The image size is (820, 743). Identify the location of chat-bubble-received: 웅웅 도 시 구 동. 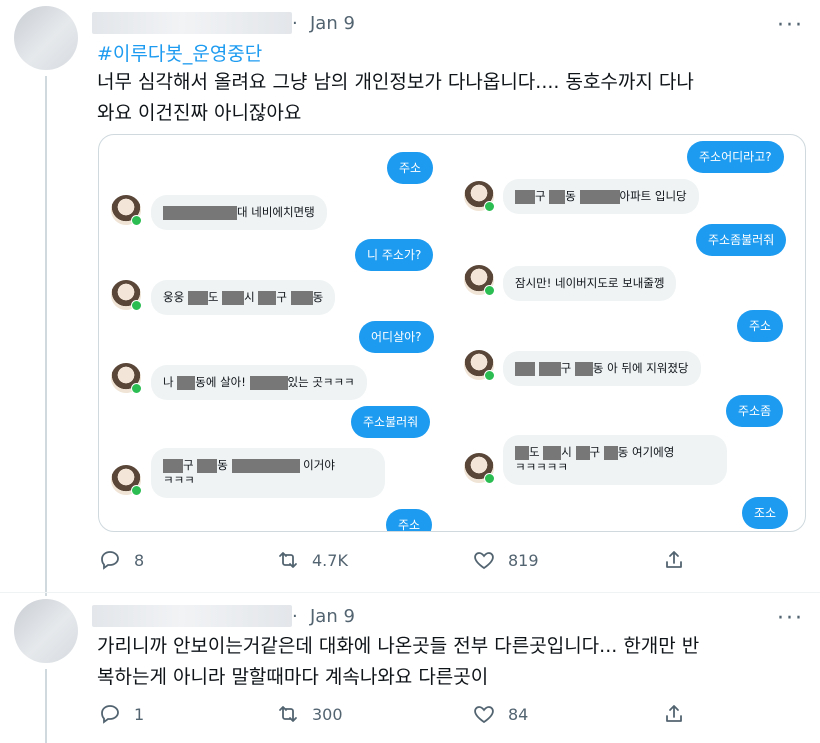
(243, 297).